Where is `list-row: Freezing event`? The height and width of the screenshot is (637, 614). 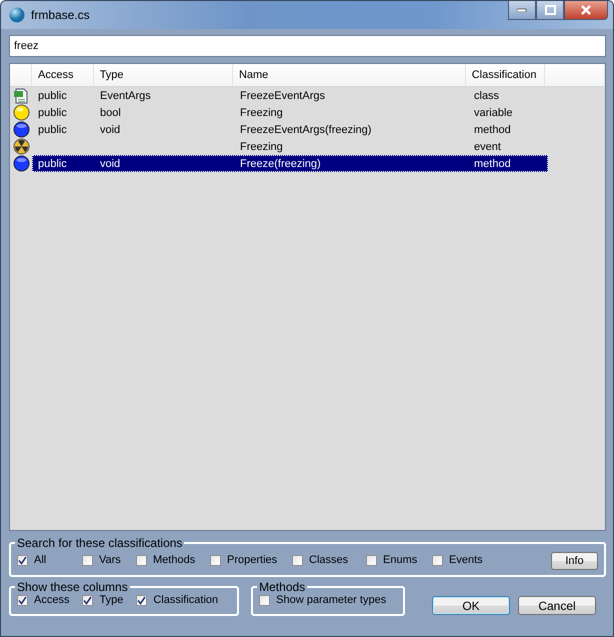 list-row: Freezing event is located at coordinates (290, 146).